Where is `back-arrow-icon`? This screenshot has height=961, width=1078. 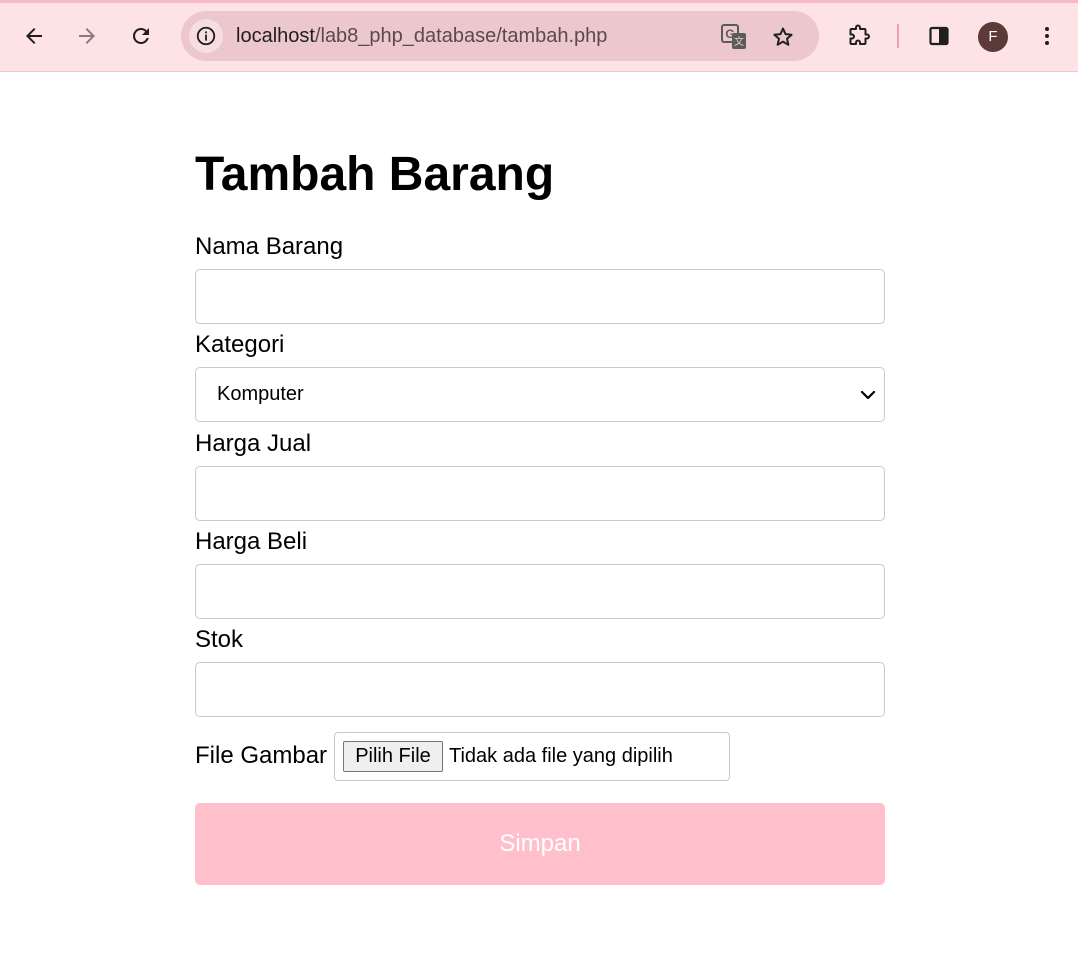 back-arrow-icon is located at coordinates (34, 36).